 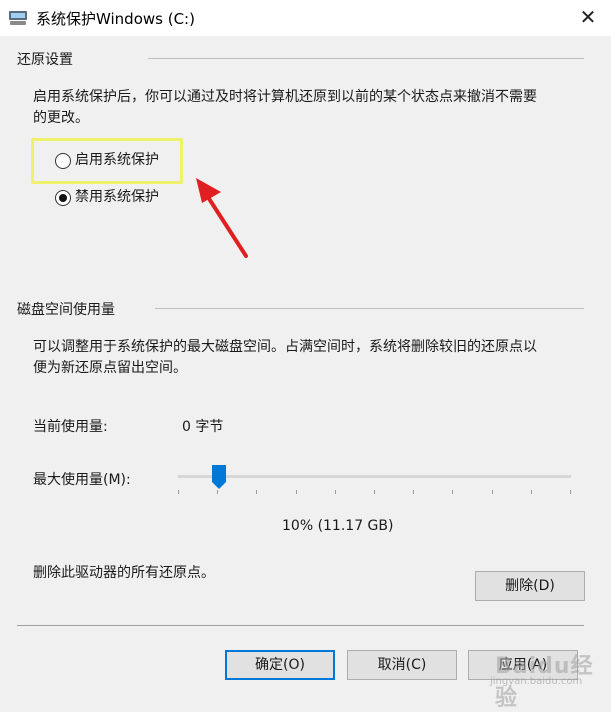 I want to click on current-usage-value: 0 字节, so click(x=203, y=427).